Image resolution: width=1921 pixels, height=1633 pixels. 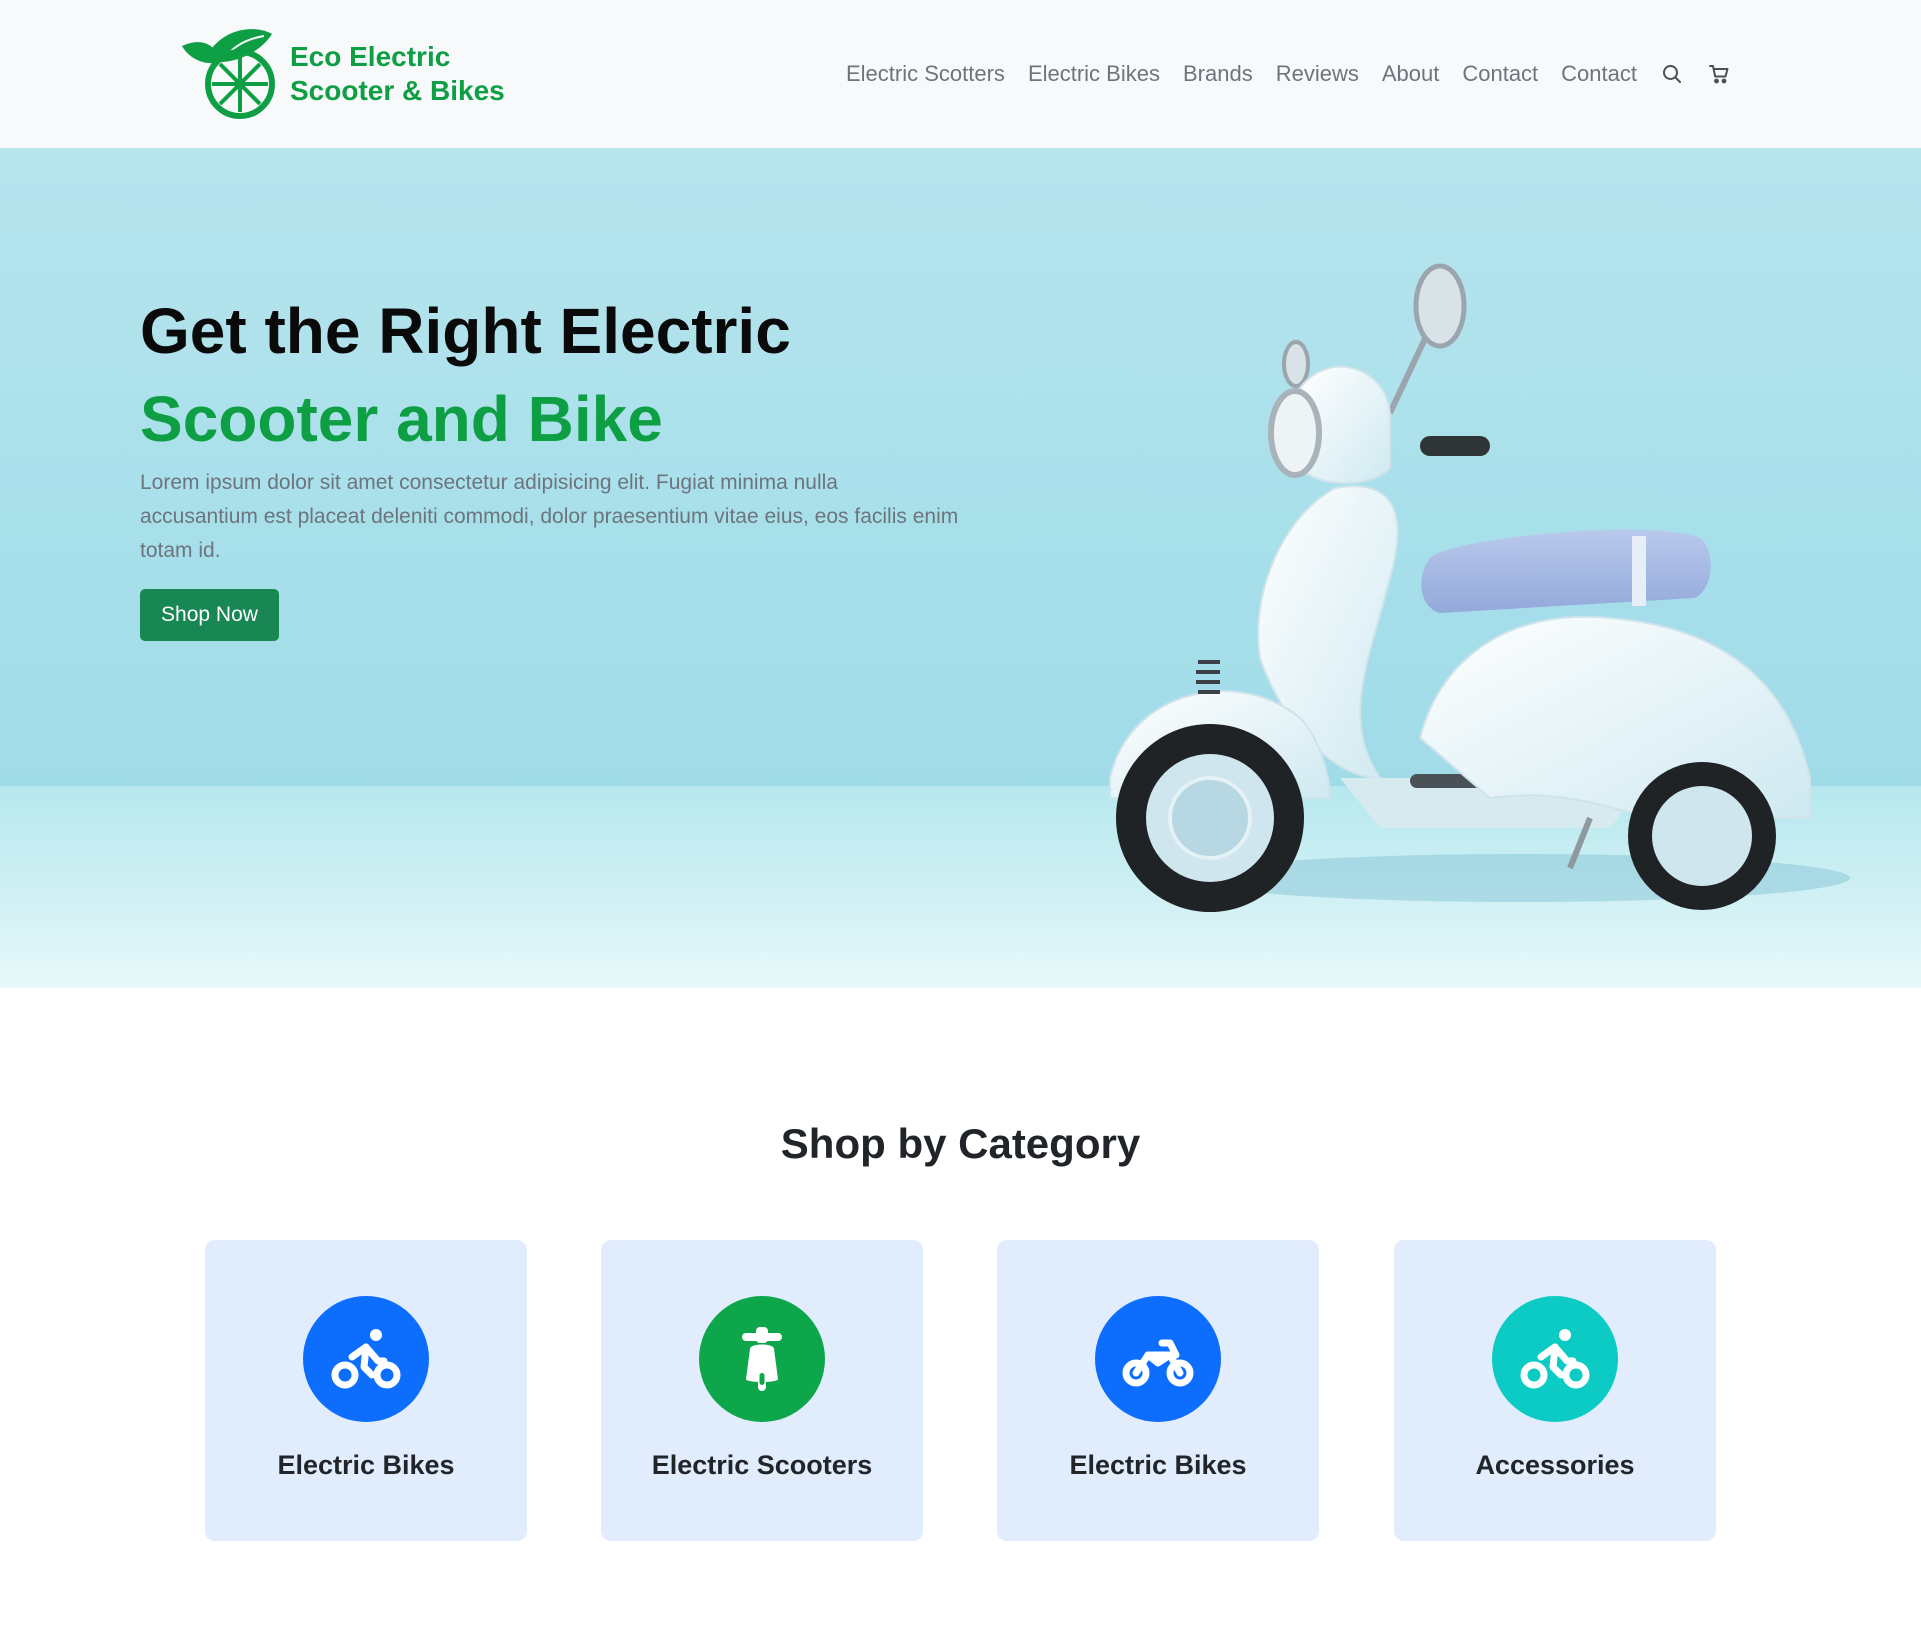 What do you see at coordinates (228, 74) in the screenshot?
I see `leaf-wheel-logo-icon` at bounding box center [228, 74].